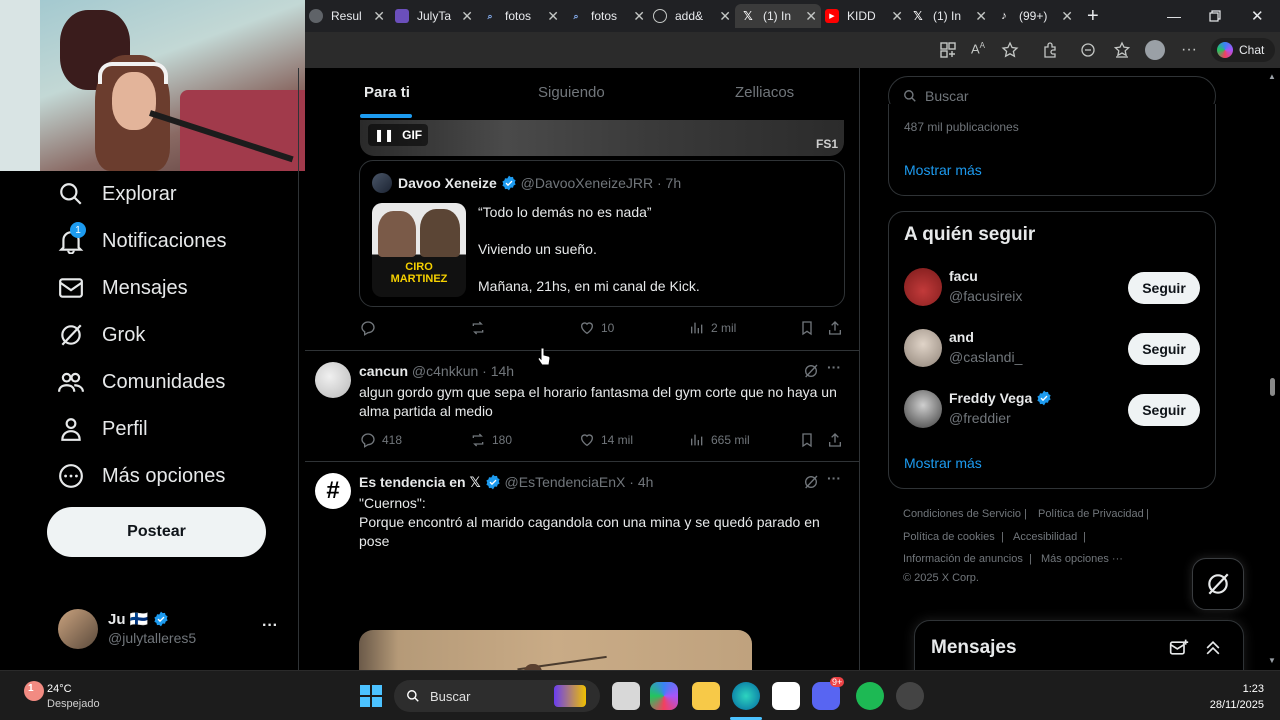 The width and height of the screenshot is (1280, 720). What do you see at coordinates (1259, 16) in the screenshot?
I see `close-window-icon: ✕` at bounding box center [1259, 16].